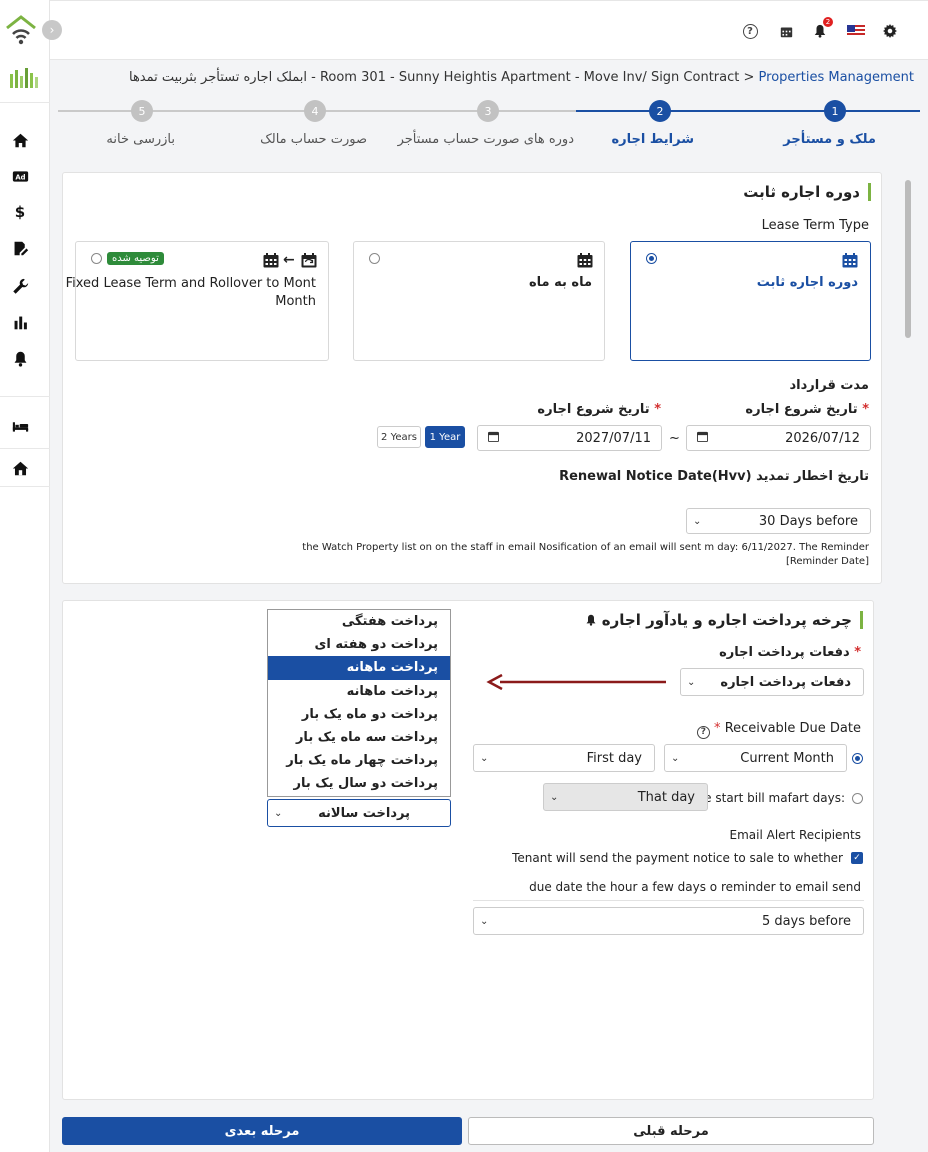 The height and width of the screenshot is (1152, 928). Describe the element at coordinates (806, 921) in the screenshot. I see `reminder-days-value: 5 days before` at that location.